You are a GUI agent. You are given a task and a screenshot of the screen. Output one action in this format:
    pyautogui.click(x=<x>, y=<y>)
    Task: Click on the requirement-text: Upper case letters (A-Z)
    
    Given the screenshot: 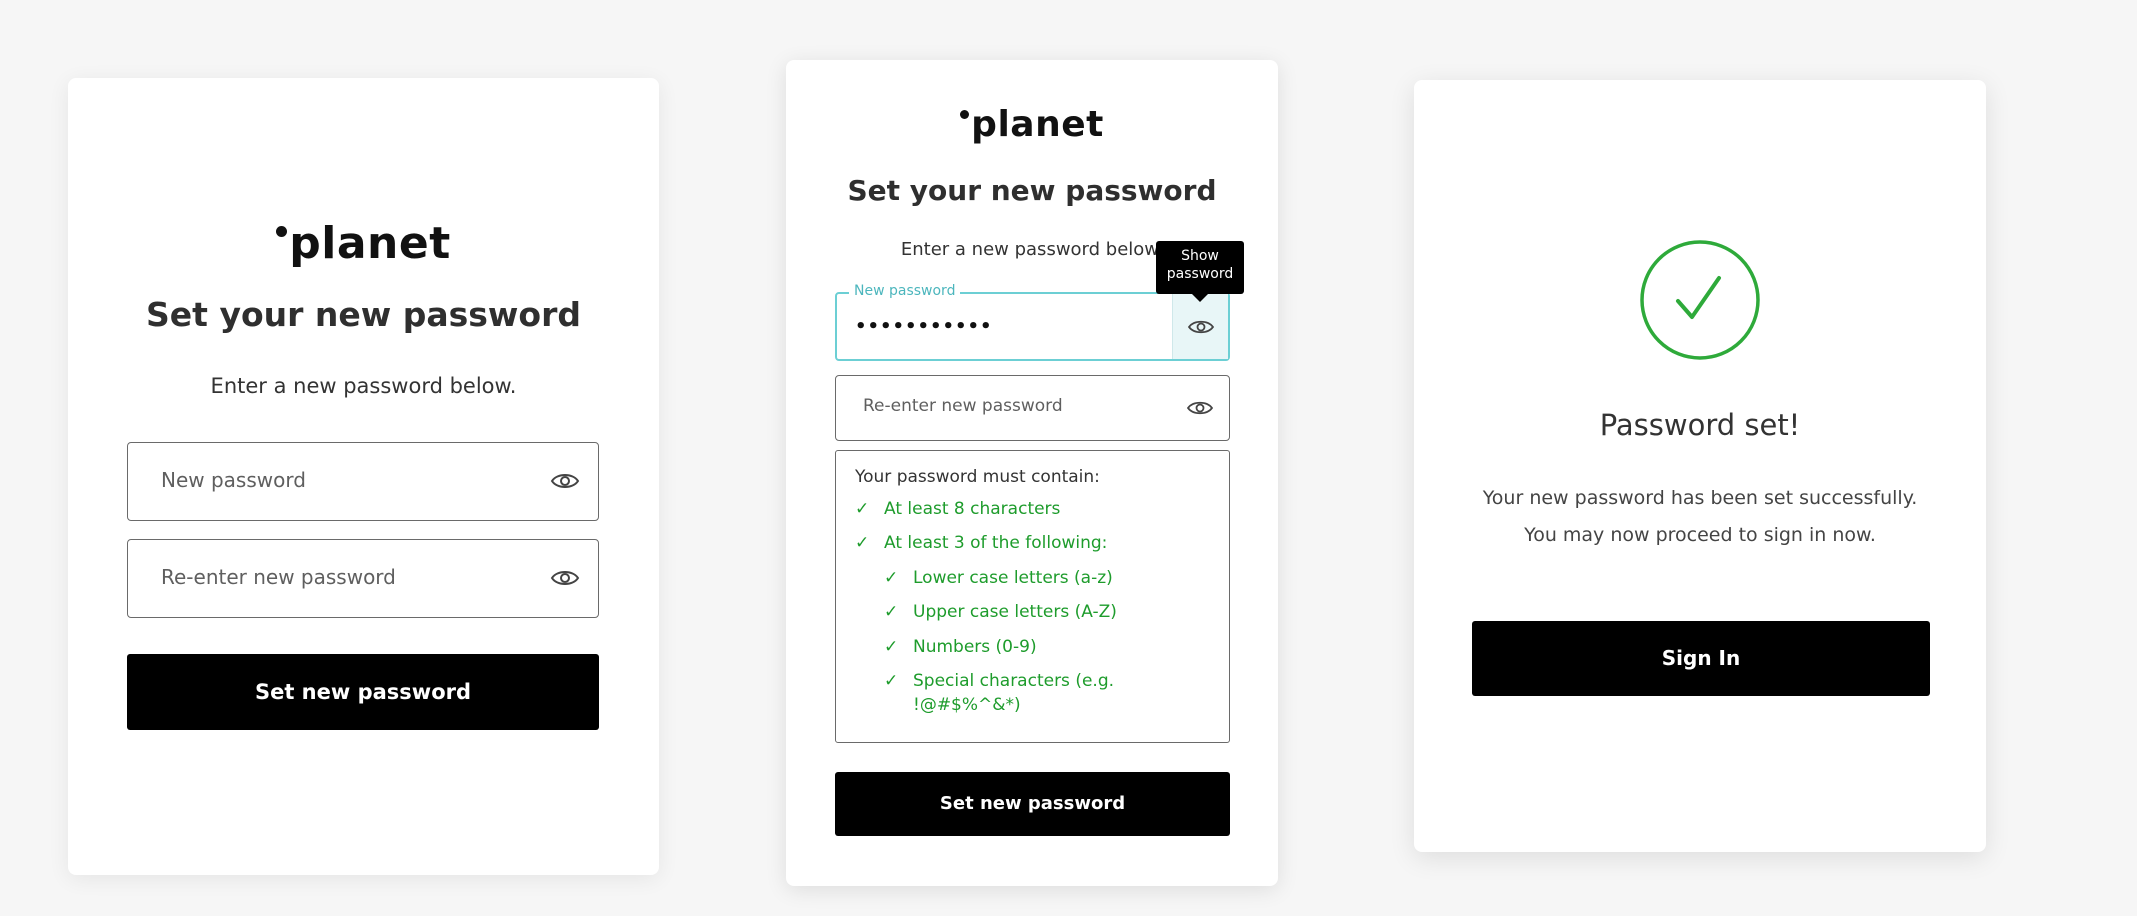 What is the action you would take?
    pyautogui.click(x=1015, y=612)
    